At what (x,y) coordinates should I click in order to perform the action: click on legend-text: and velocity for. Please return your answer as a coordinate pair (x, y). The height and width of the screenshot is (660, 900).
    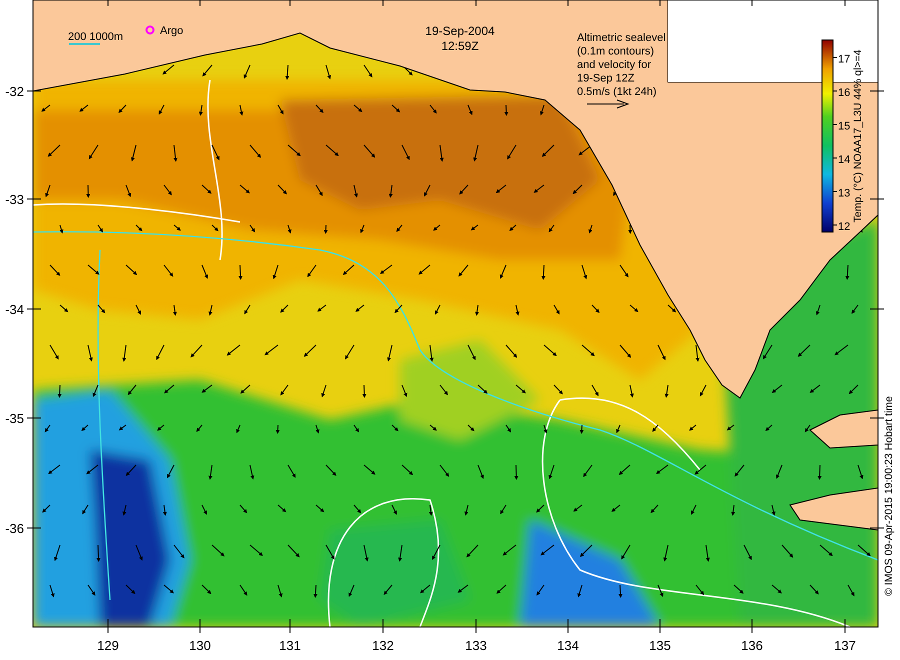
    Looking at the image, I should click on (614, 65).